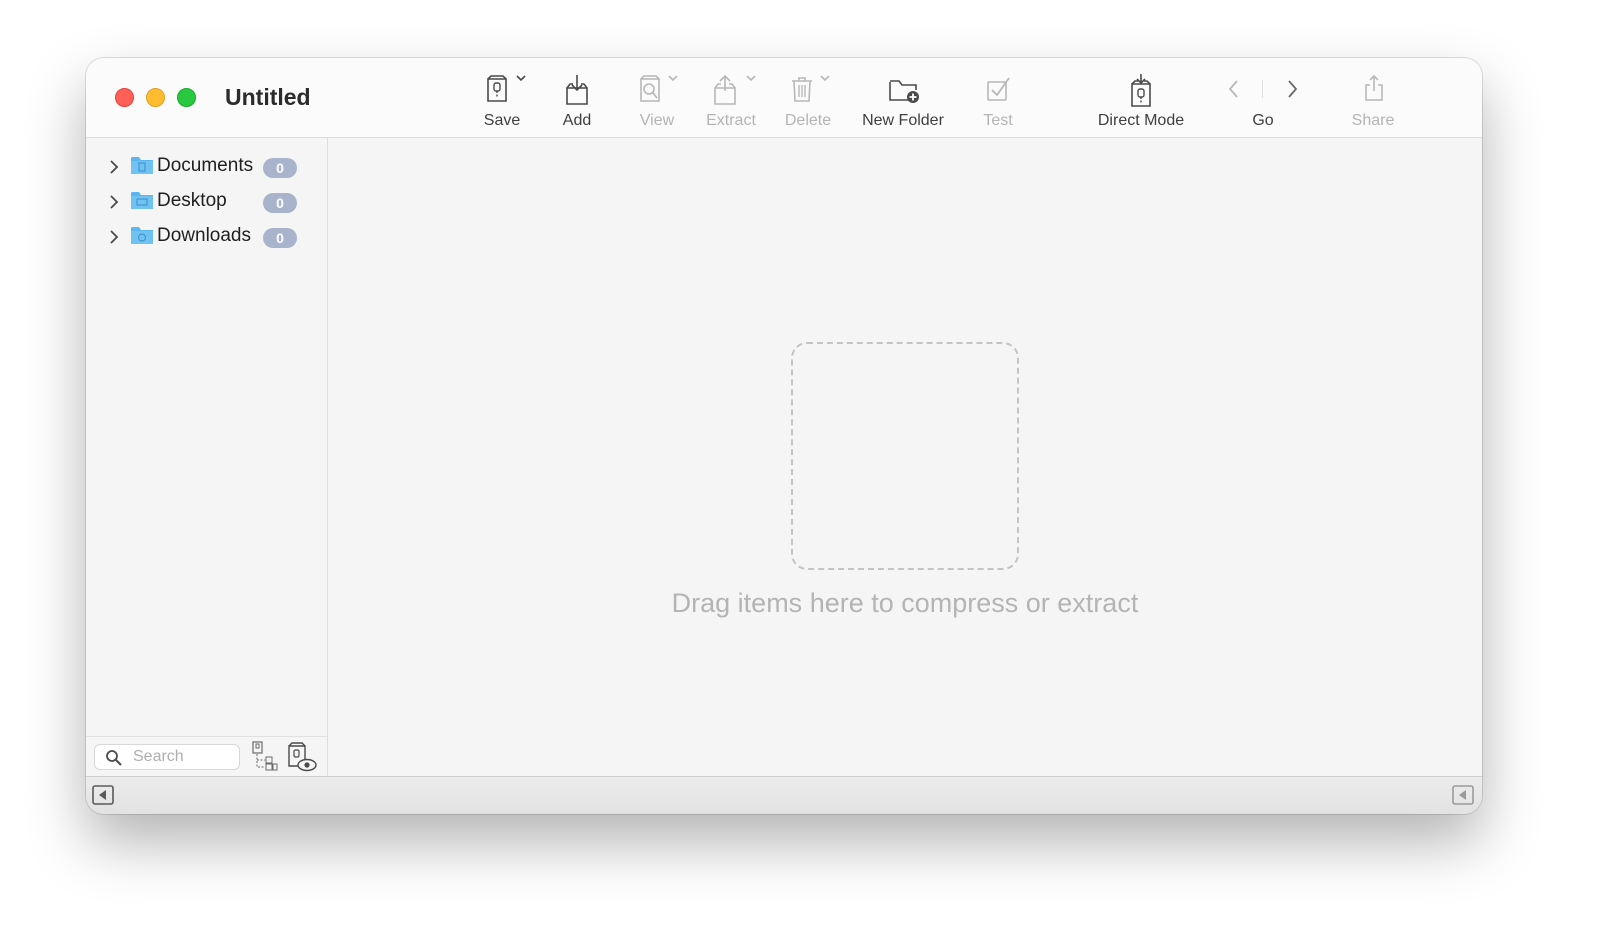 The width and height of the screenshot is (1600, 945). What do you see at coordinates (577, 120) in the screenshot?
I see `add-label: Add` at bounding box center [577, 120].